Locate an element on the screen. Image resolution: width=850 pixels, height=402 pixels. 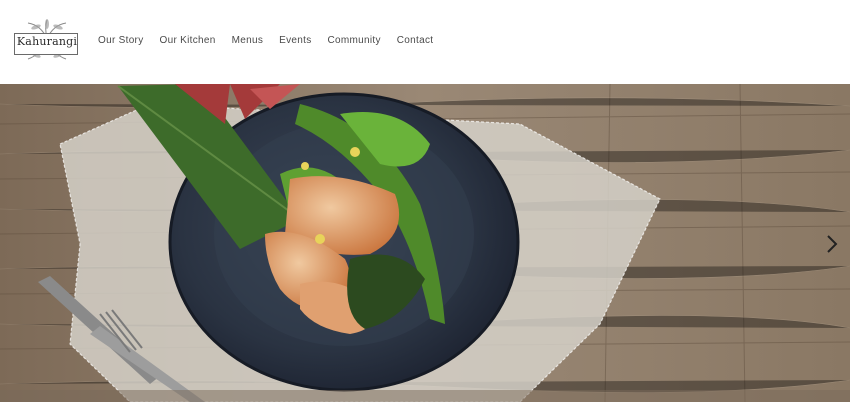
nav-item-our-kitchen: Our Kitchen is located at coordinates (188, 40).